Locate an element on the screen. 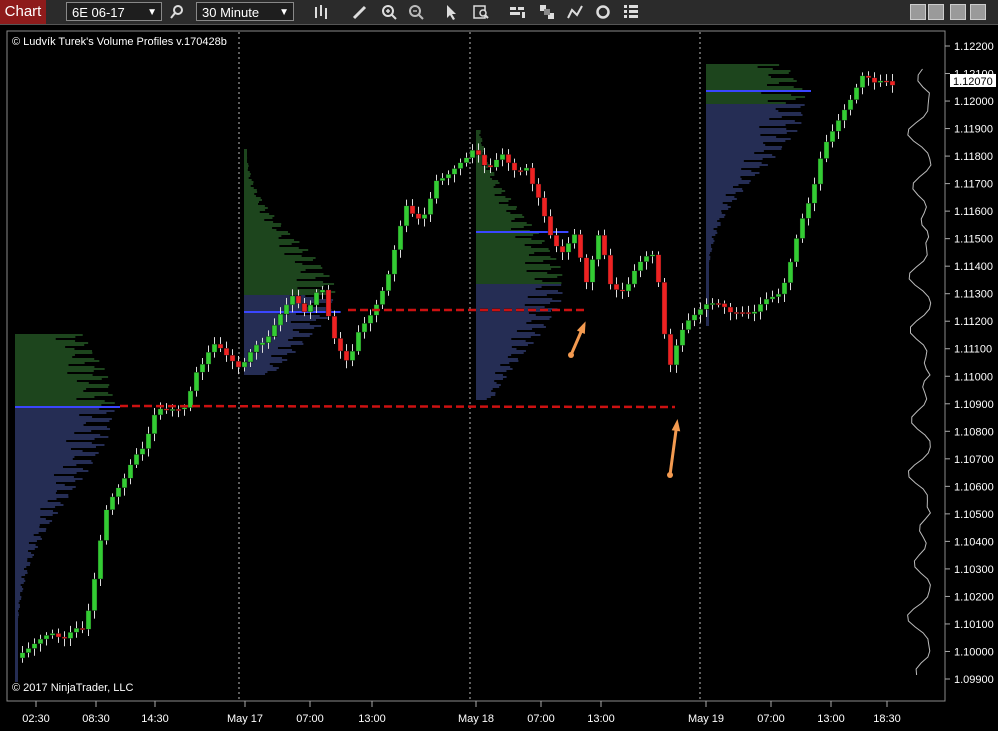 This screenshot has height=731, width=998. interval-value: 30 Minute is located at coordinates (231, 12).